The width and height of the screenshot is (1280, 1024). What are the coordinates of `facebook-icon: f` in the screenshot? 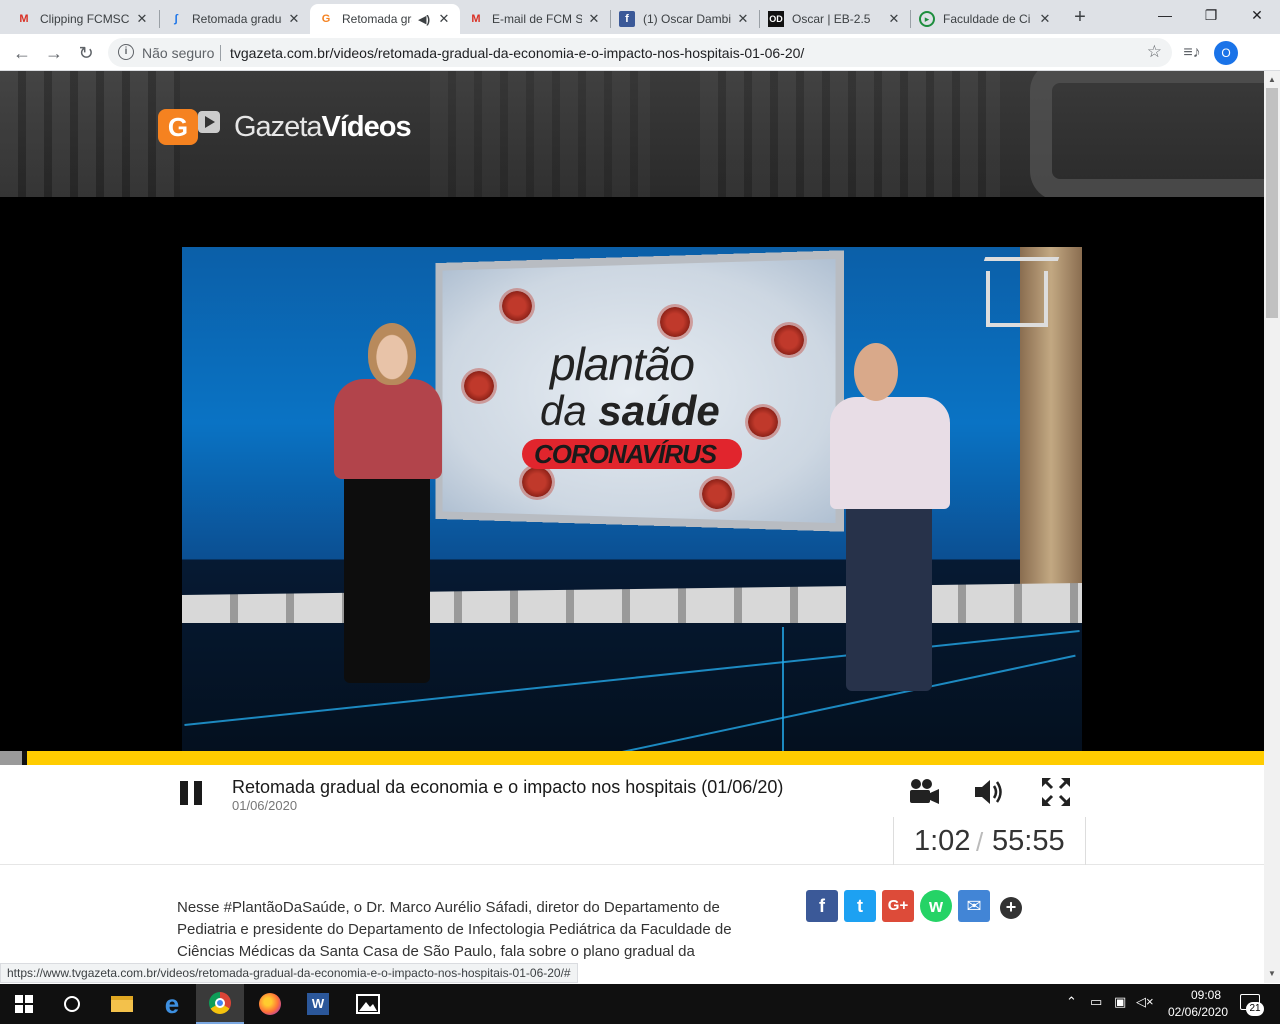 It's located at (627, 19).